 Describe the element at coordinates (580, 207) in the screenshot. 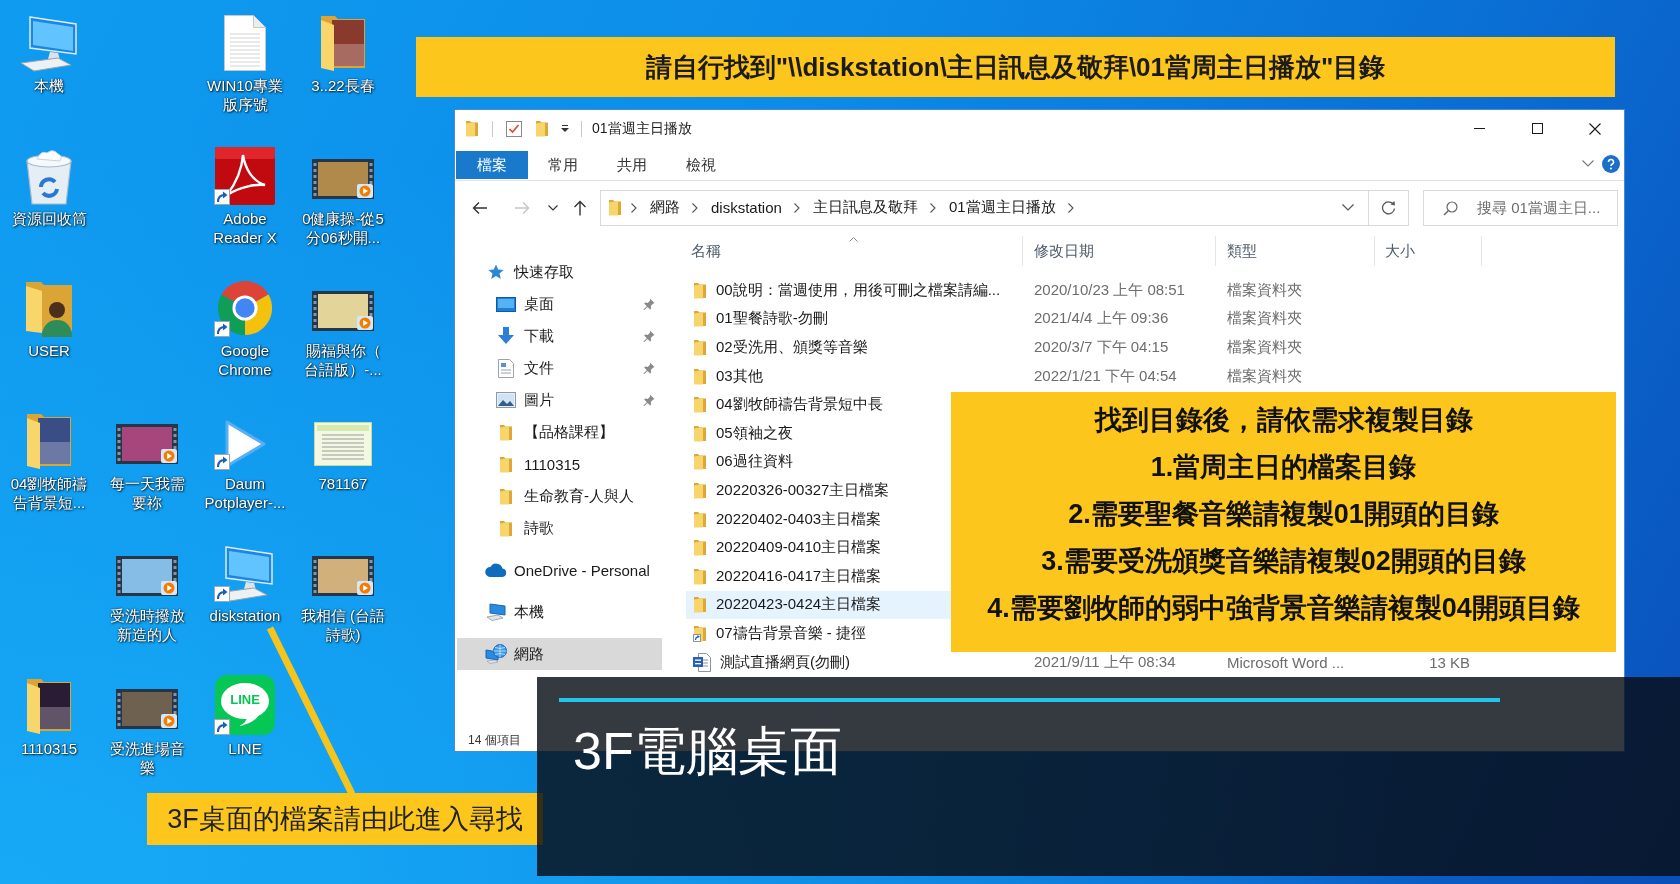

I see `arrow-up-icon` at that location.